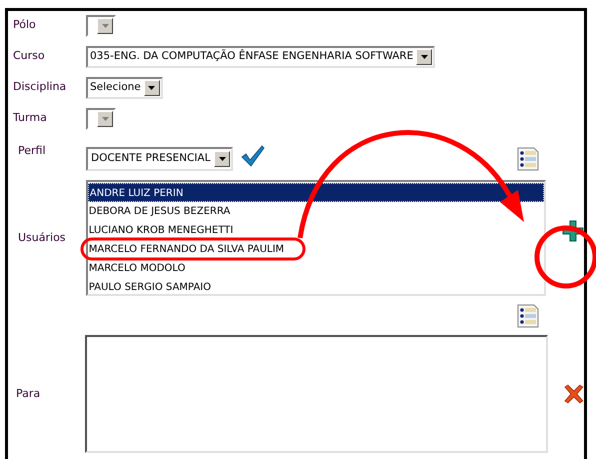 Image resolution: width=596 pixels, height=459 pixels. Describe the element at coordinates (25, 25) in the screenshot. I see `field-label: Pólo` at that location.